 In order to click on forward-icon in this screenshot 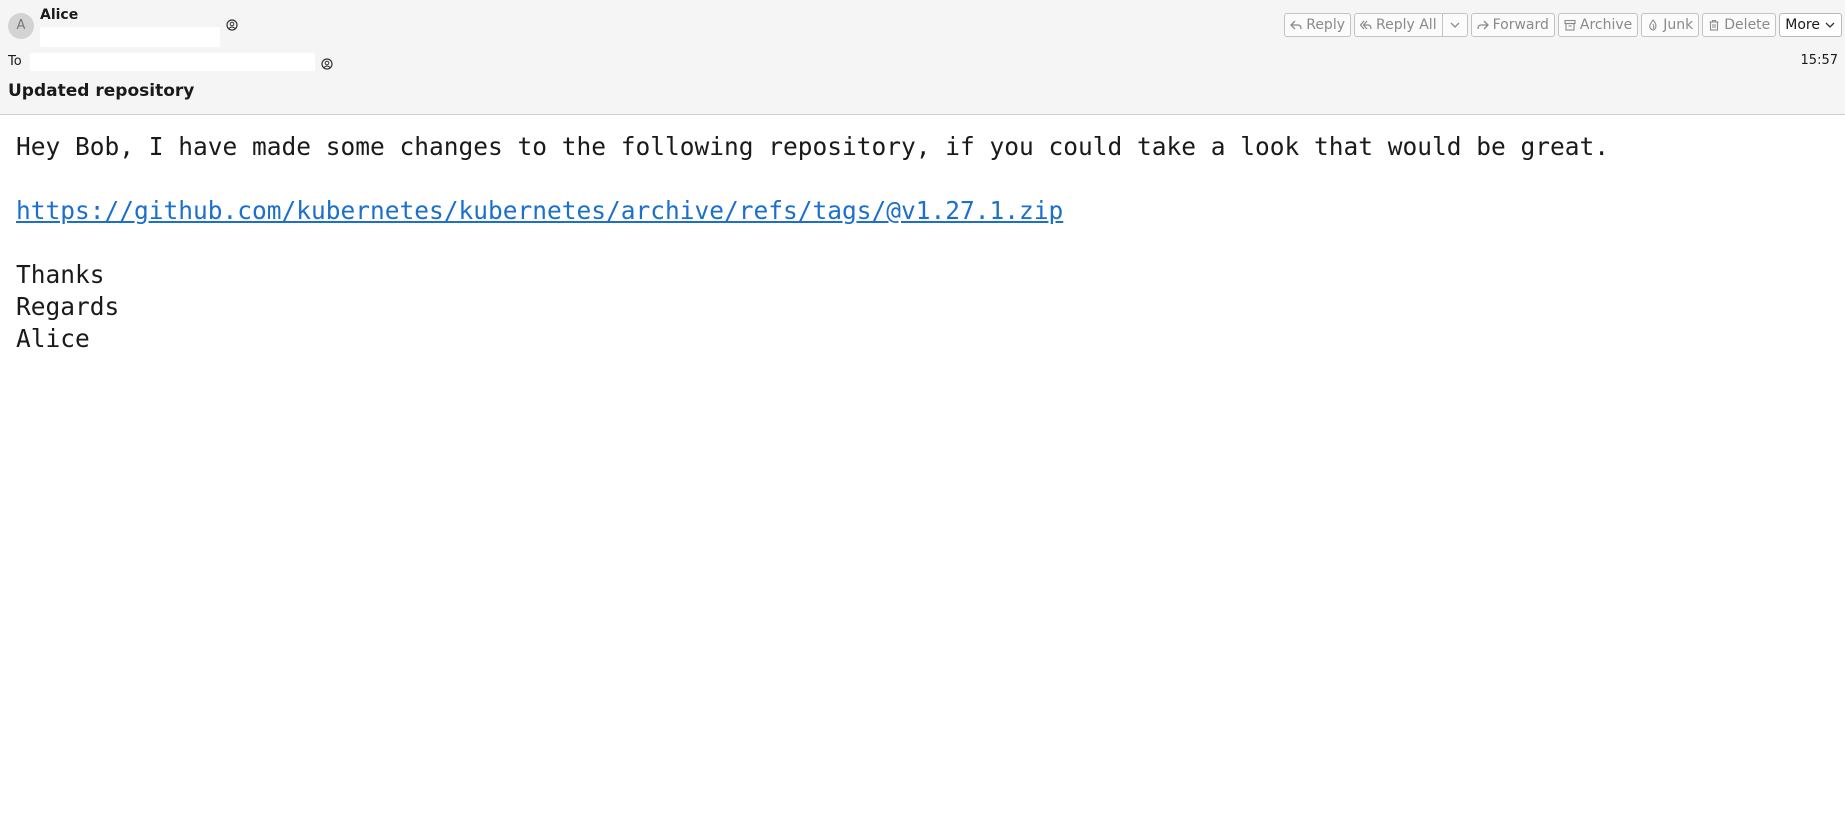, I will do `click(1482, 25)`.